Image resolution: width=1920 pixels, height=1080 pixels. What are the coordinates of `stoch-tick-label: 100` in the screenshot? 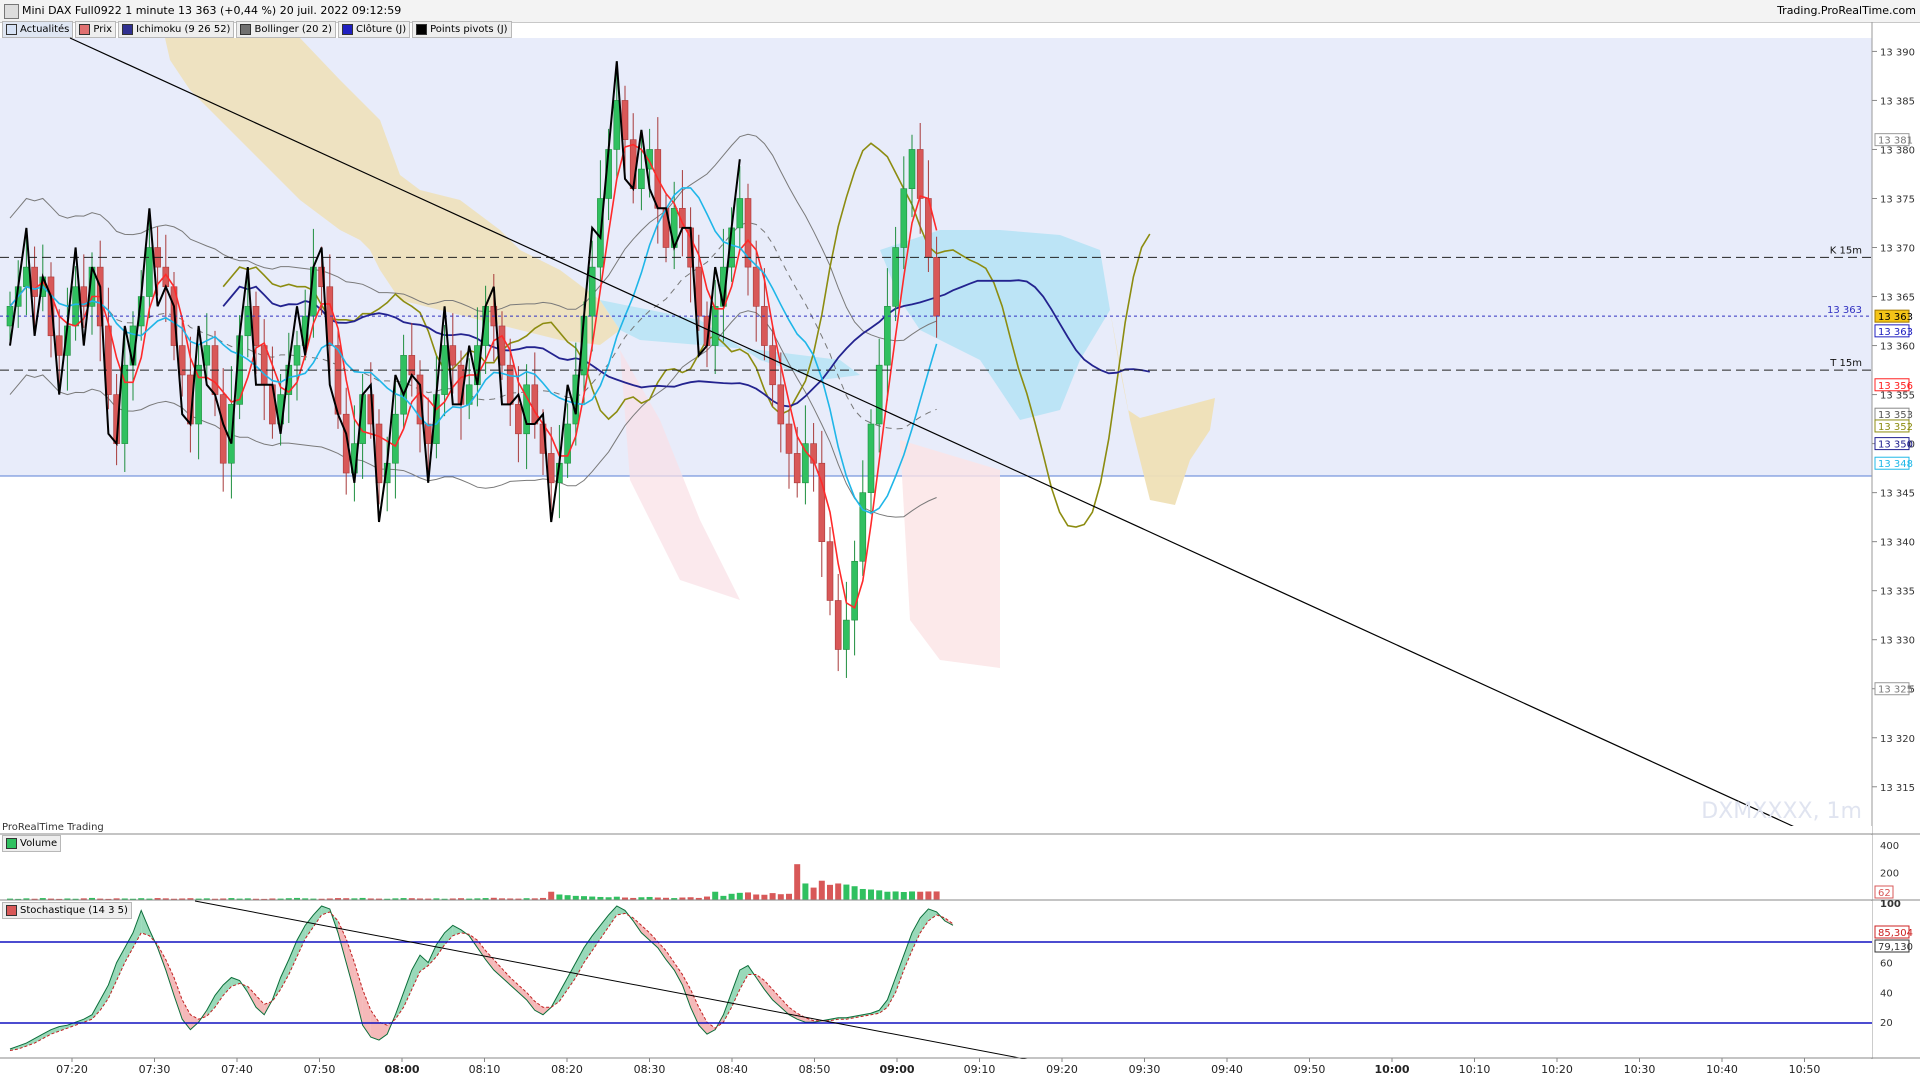 It's located at (1890, 904).